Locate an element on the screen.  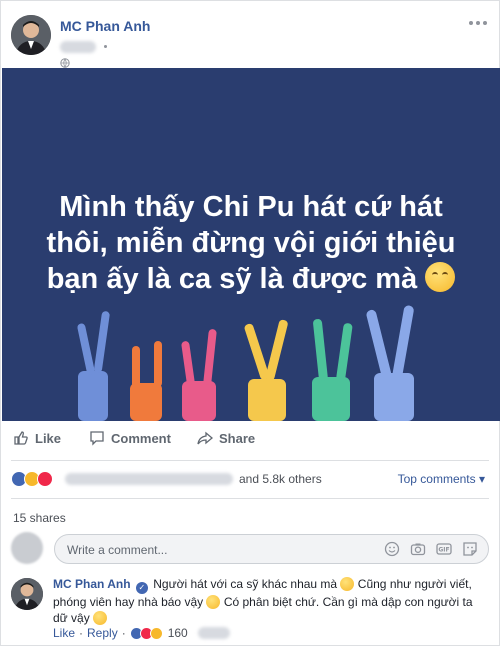
comment-button: Comment is located at coordinates (130, 438).